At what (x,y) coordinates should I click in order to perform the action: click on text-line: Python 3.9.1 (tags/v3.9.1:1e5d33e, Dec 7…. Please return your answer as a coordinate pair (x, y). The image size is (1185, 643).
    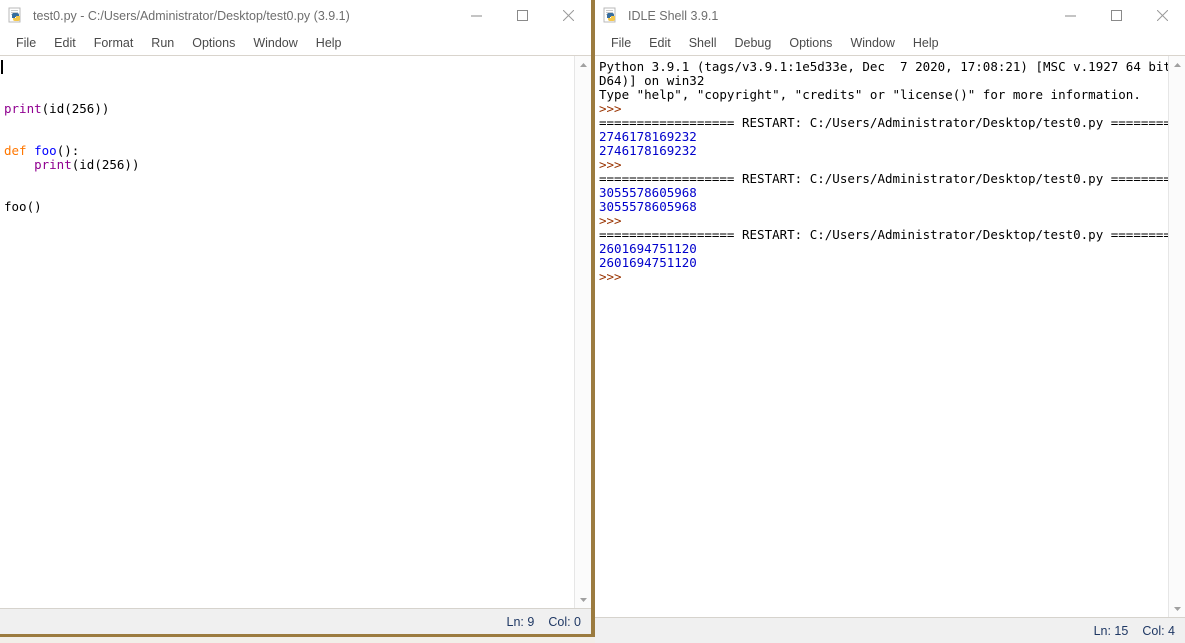
    Looking at the image, I should click on (883, 67).